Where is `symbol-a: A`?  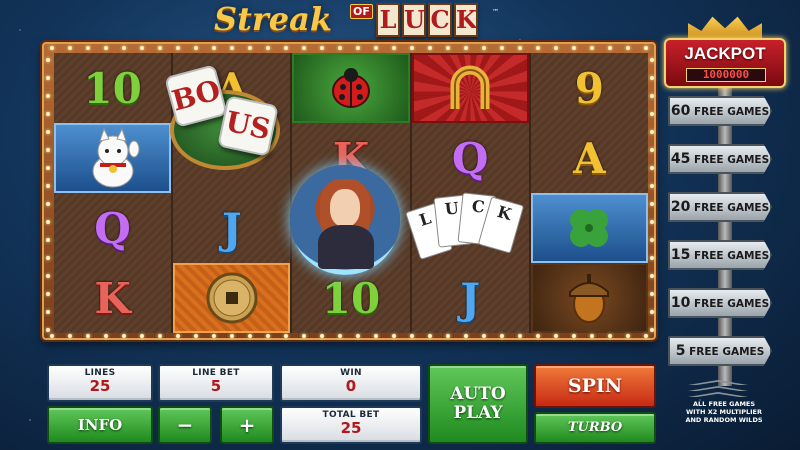 symbol-a: A is located at coordinates (589, 158).